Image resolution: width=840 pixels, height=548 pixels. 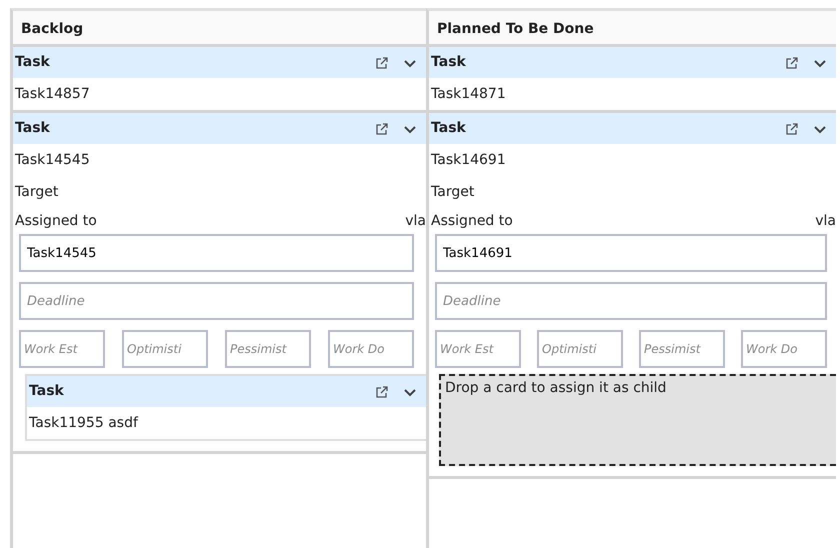 I want to click on task-card: Task Task14857, so click(x=219, y=80).